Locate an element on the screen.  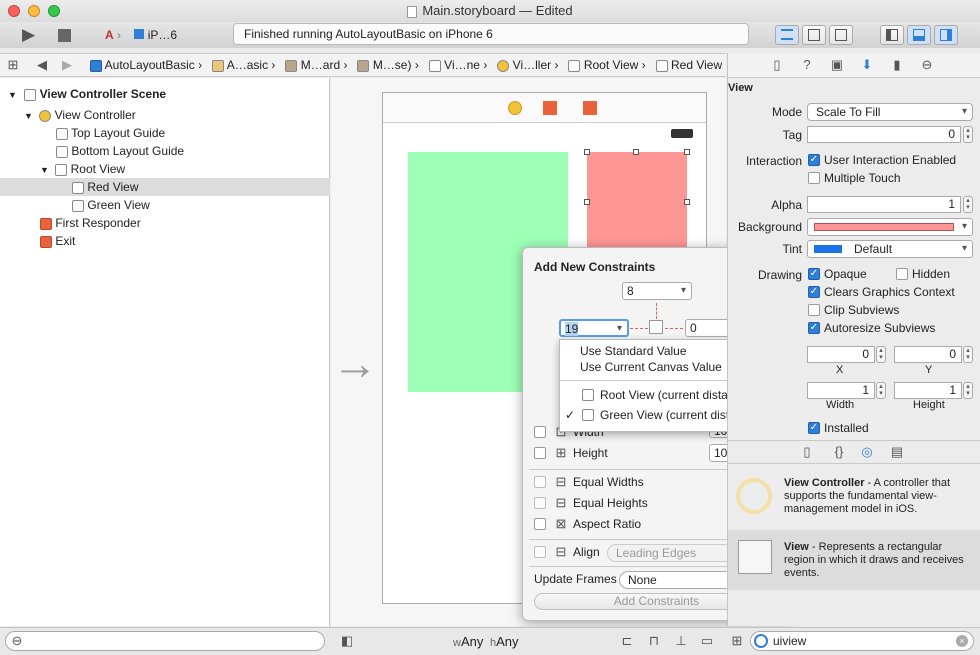
media-library-icon: ▤ is located at coordinates (897, 452).